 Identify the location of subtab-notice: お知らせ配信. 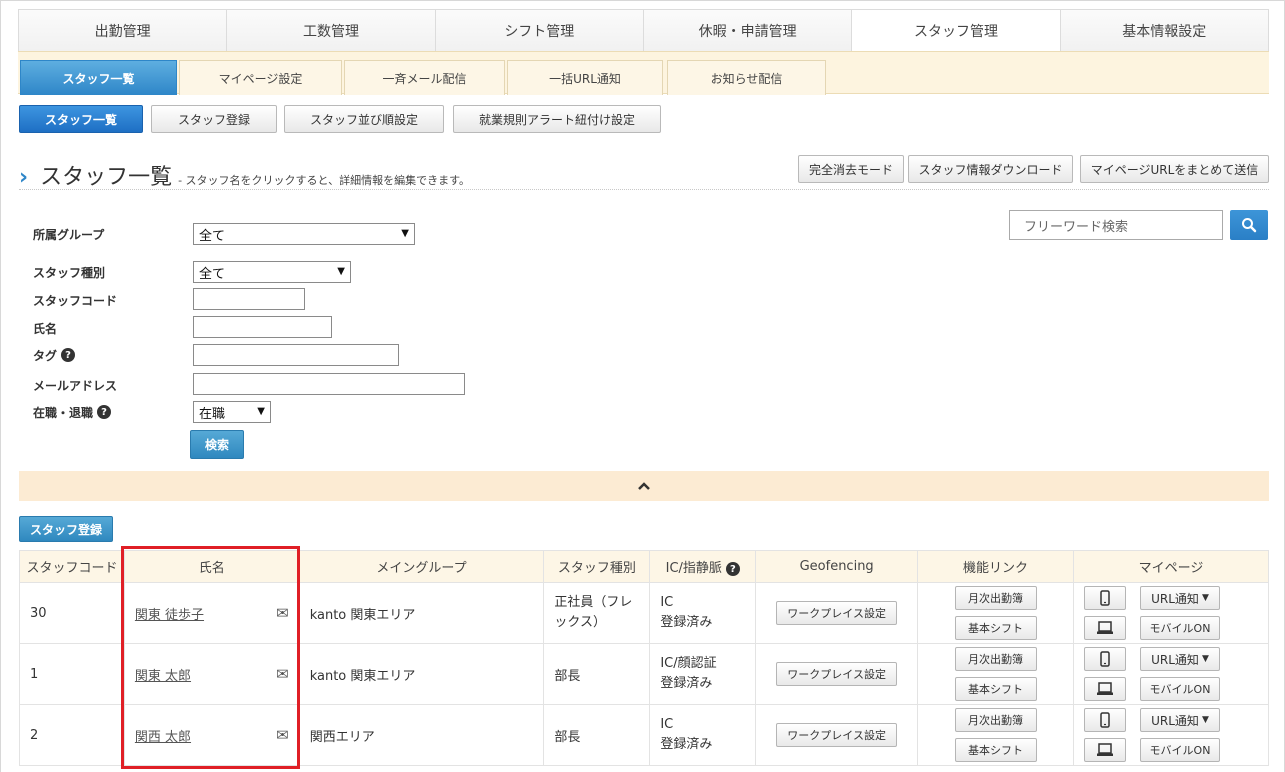
(746, 77).